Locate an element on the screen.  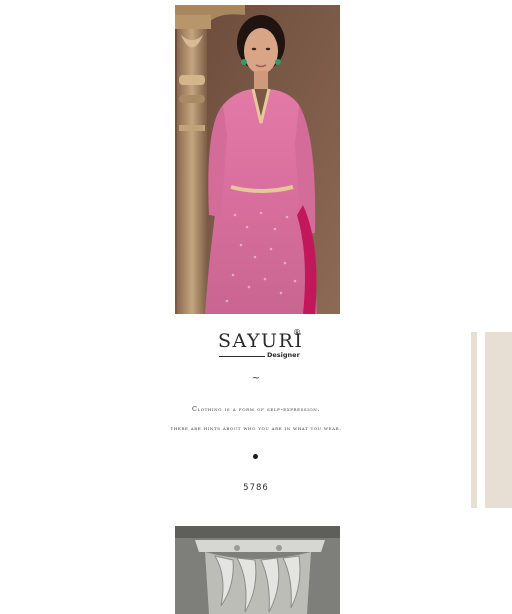
brand-name: SAYURI is located at coordinates (261, 341).